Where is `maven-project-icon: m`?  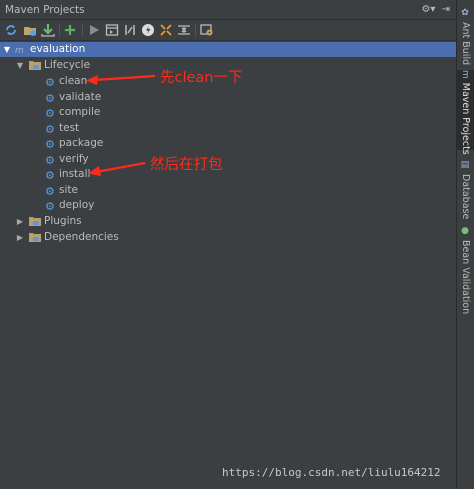
maven-project-icon: m is located at coordinates (21, 49).